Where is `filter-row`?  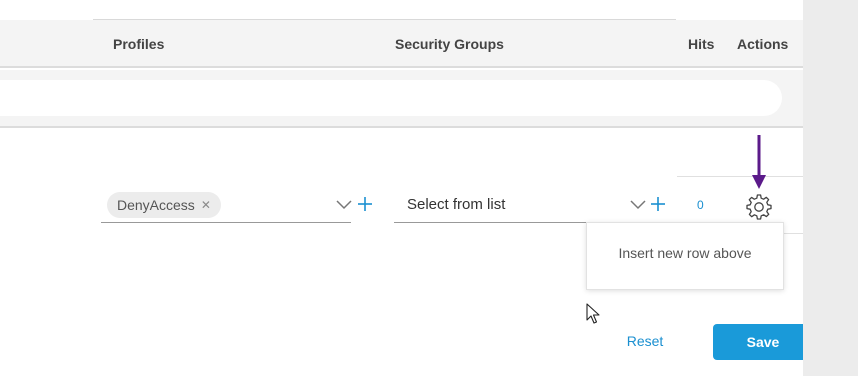
filter-row is located at coordinates (401, 99).